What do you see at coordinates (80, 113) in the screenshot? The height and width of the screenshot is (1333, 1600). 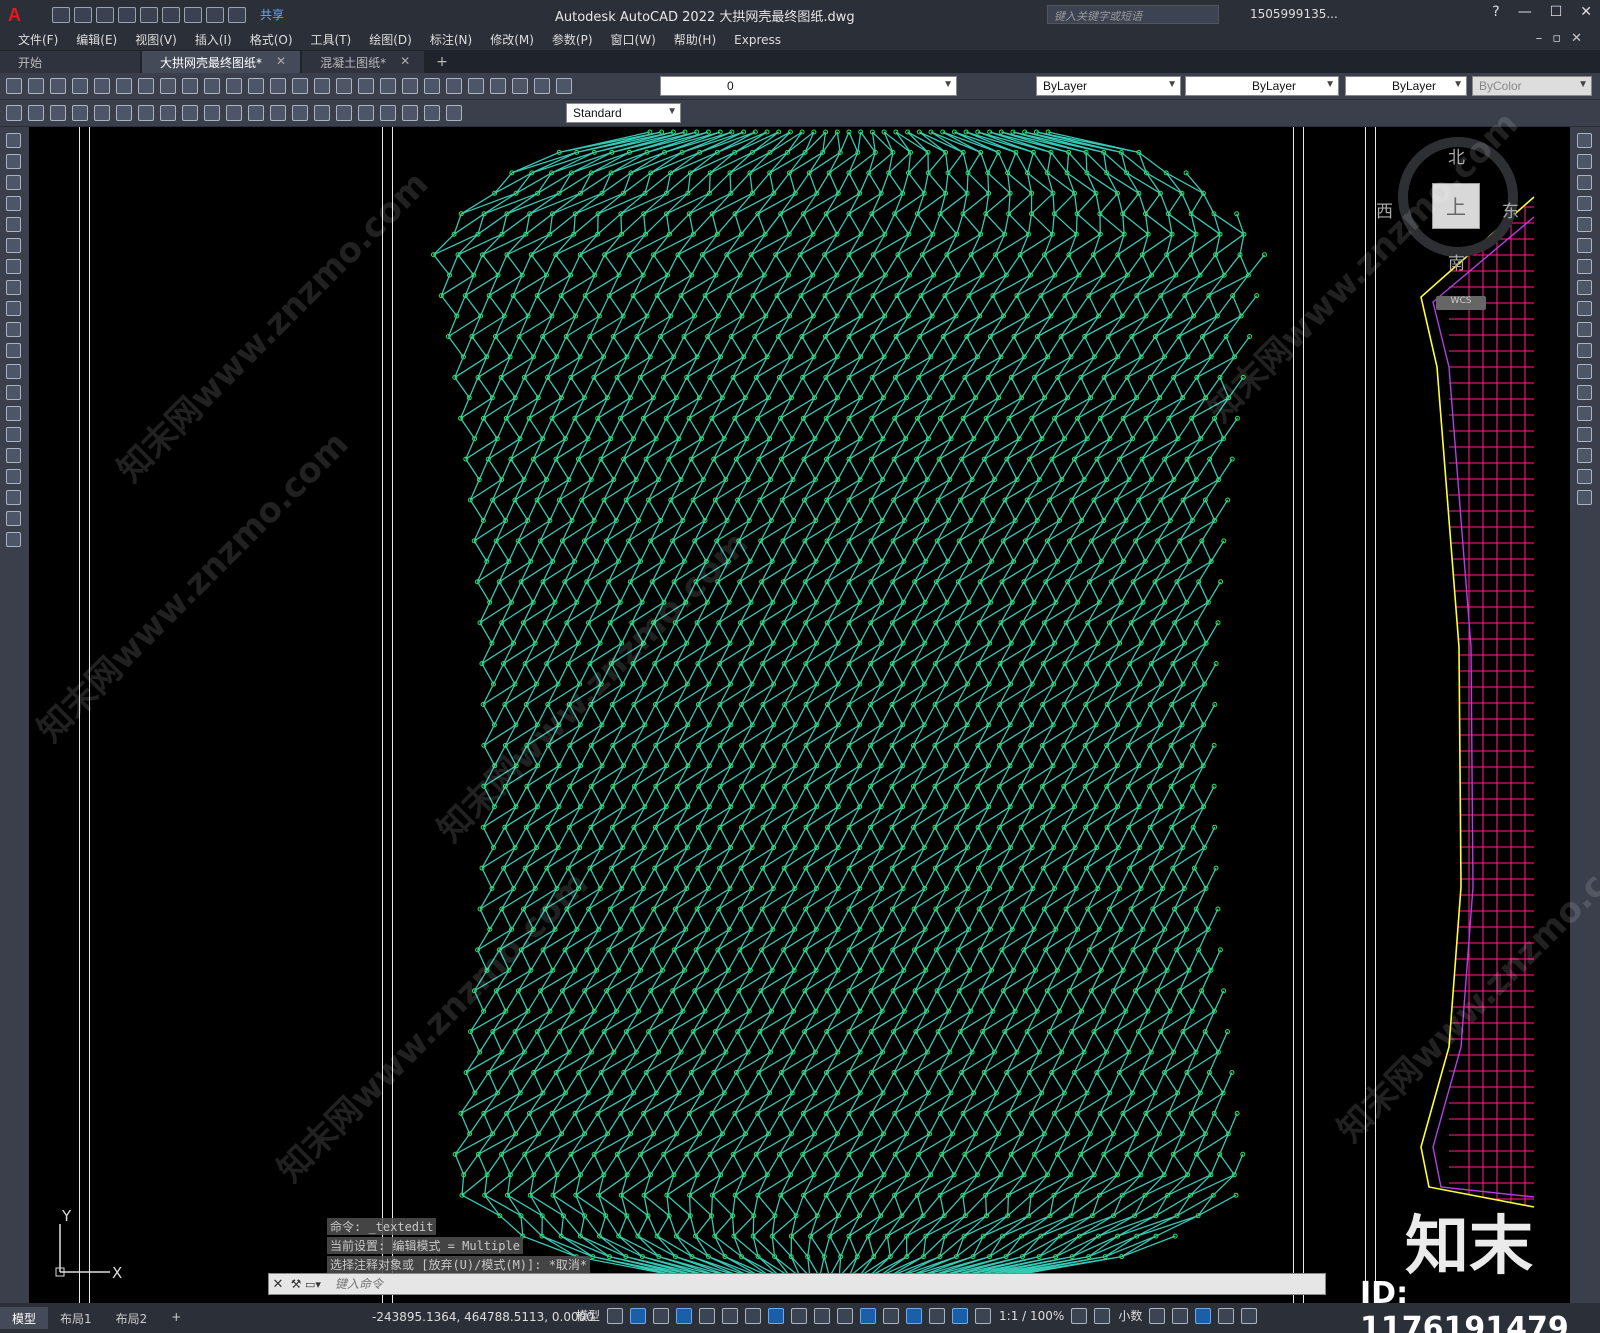 I see `arc-length-icon` at bounding box center [80, 113].